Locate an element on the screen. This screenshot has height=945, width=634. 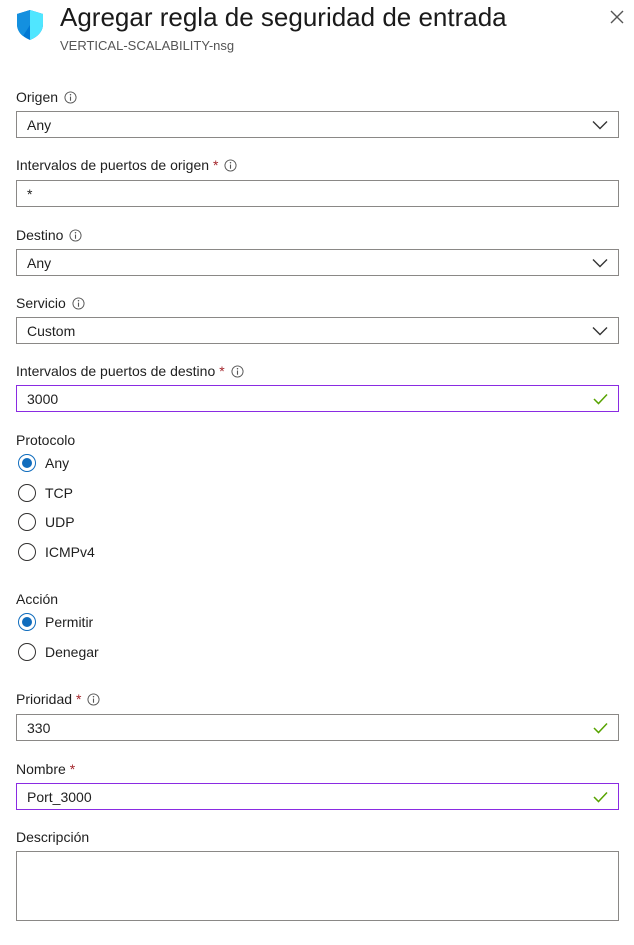
close-icon is located at coordinates (617, 17).